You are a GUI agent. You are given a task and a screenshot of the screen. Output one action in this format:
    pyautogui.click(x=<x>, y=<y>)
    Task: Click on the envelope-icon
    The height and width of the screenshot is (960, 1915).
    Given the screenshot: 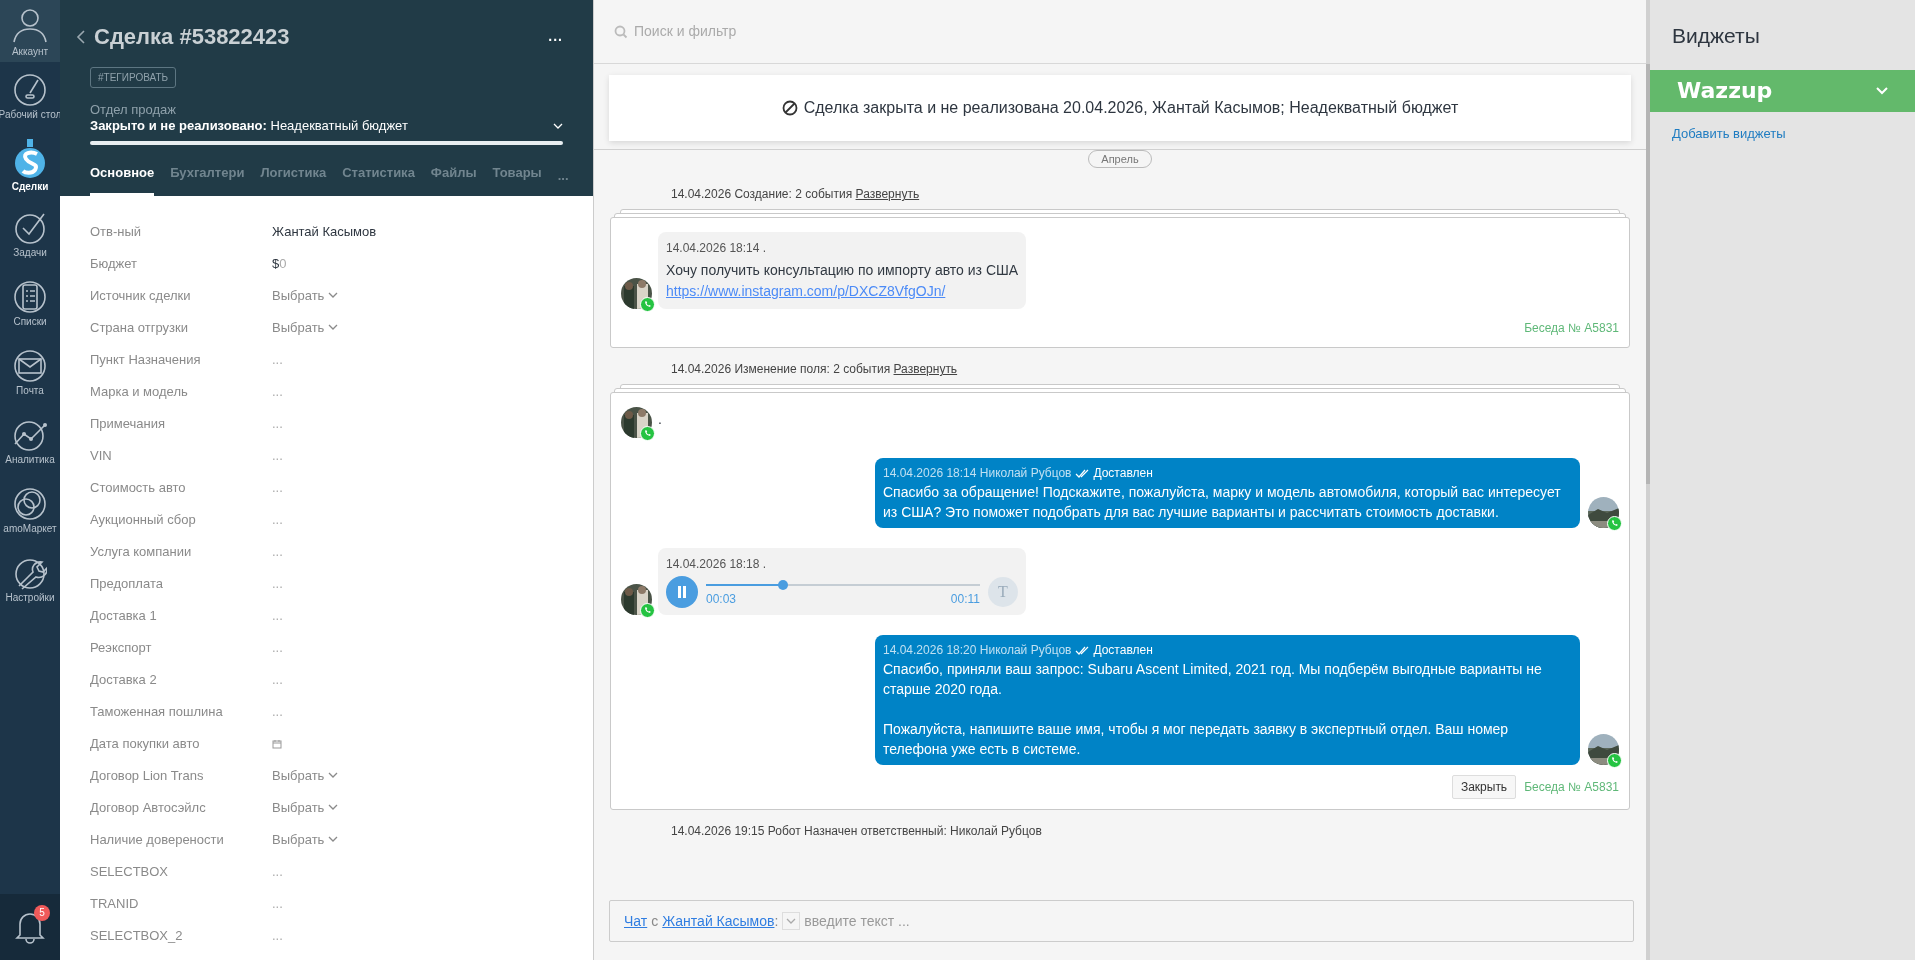 What is the action you would take?
    pyautogui.click(x=30, y=365)
    